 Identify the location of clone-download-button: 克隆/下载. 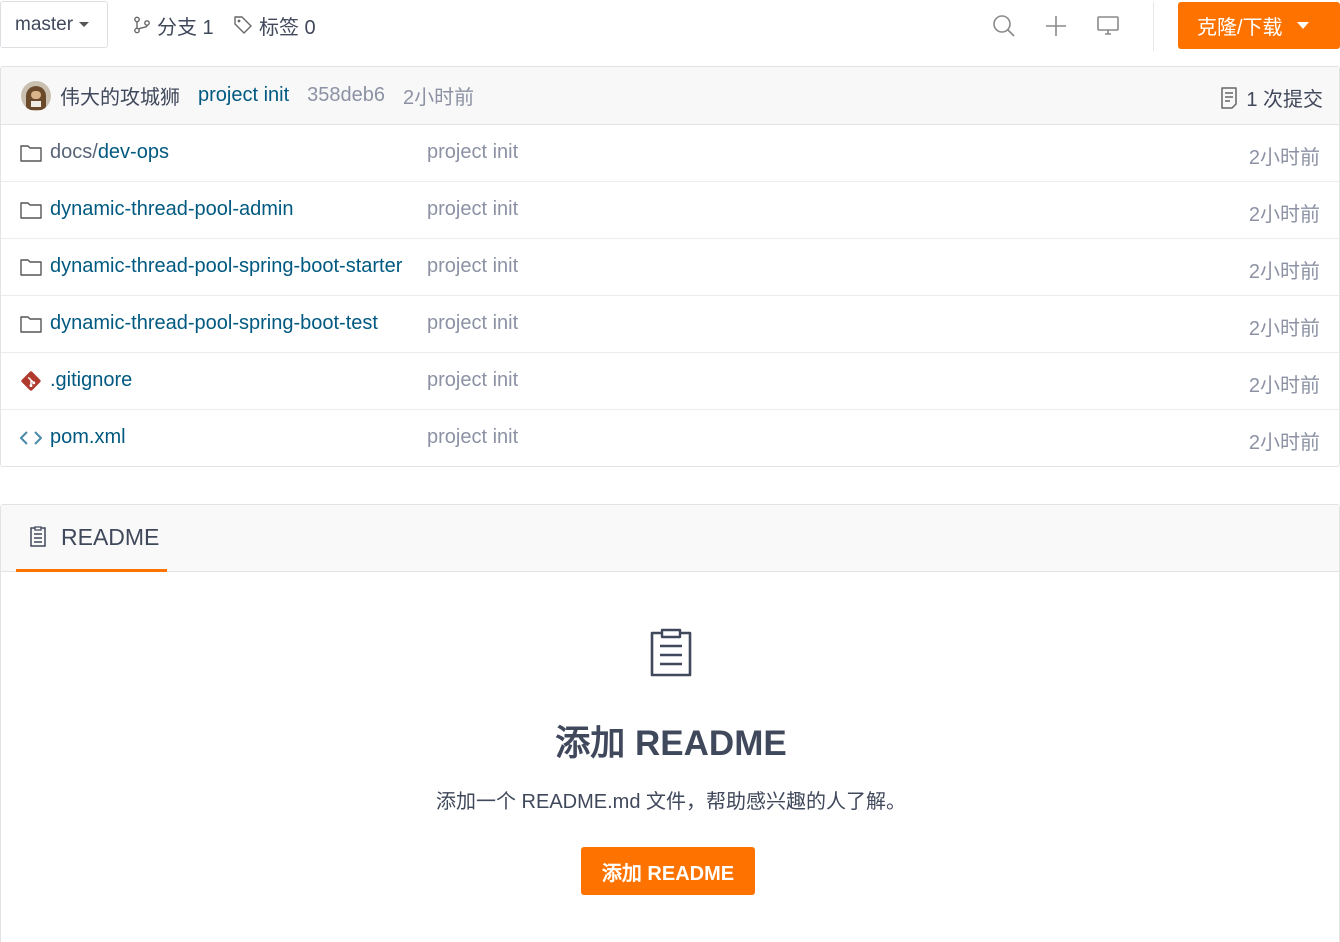
(1259, 25).